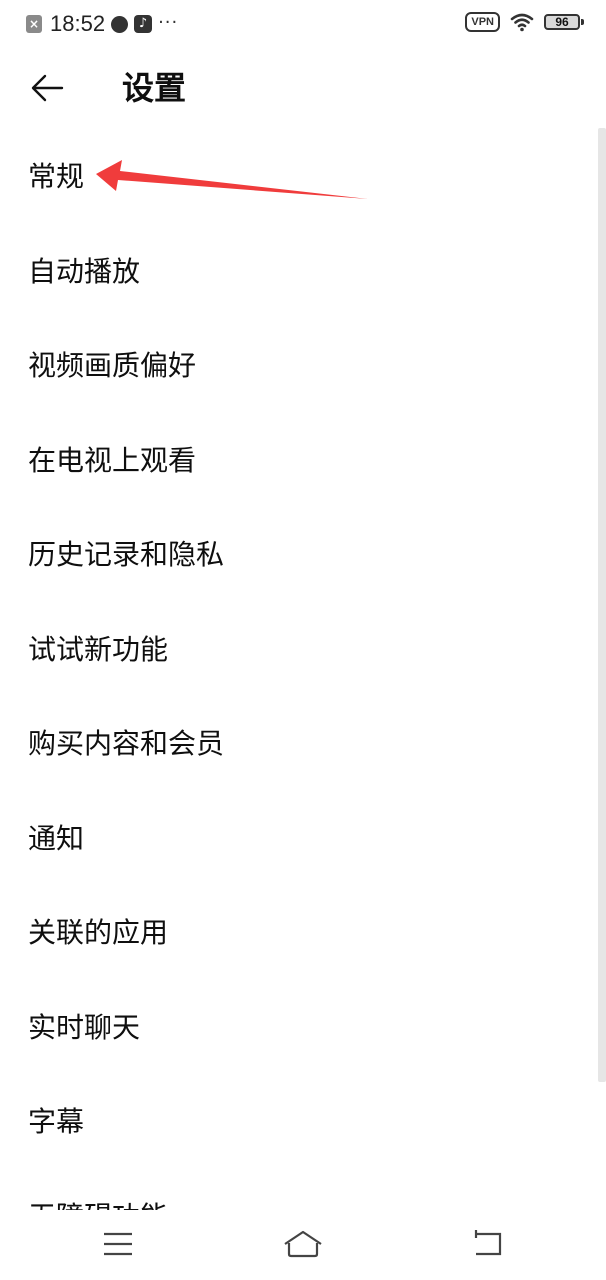 This screenshot has width=606, height=1280. Describe the element at coordinates (120, 24) in the screenshot. I see `planet-icon` at that location.